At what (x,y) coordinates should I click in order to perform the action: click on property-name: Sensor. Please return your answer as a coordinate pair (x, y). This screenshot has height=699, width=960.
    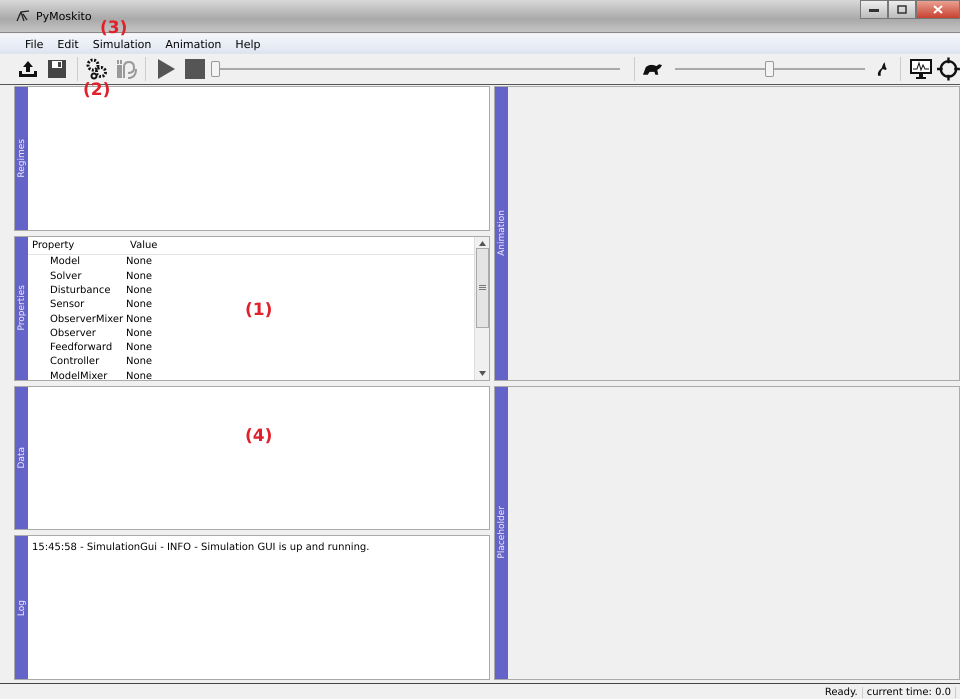
    Looking at the image, I should click on (67, 304).